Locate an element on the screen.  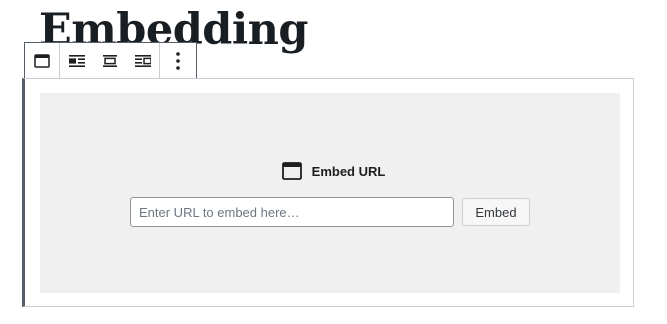
more-group is located at coordinates (177, 60).